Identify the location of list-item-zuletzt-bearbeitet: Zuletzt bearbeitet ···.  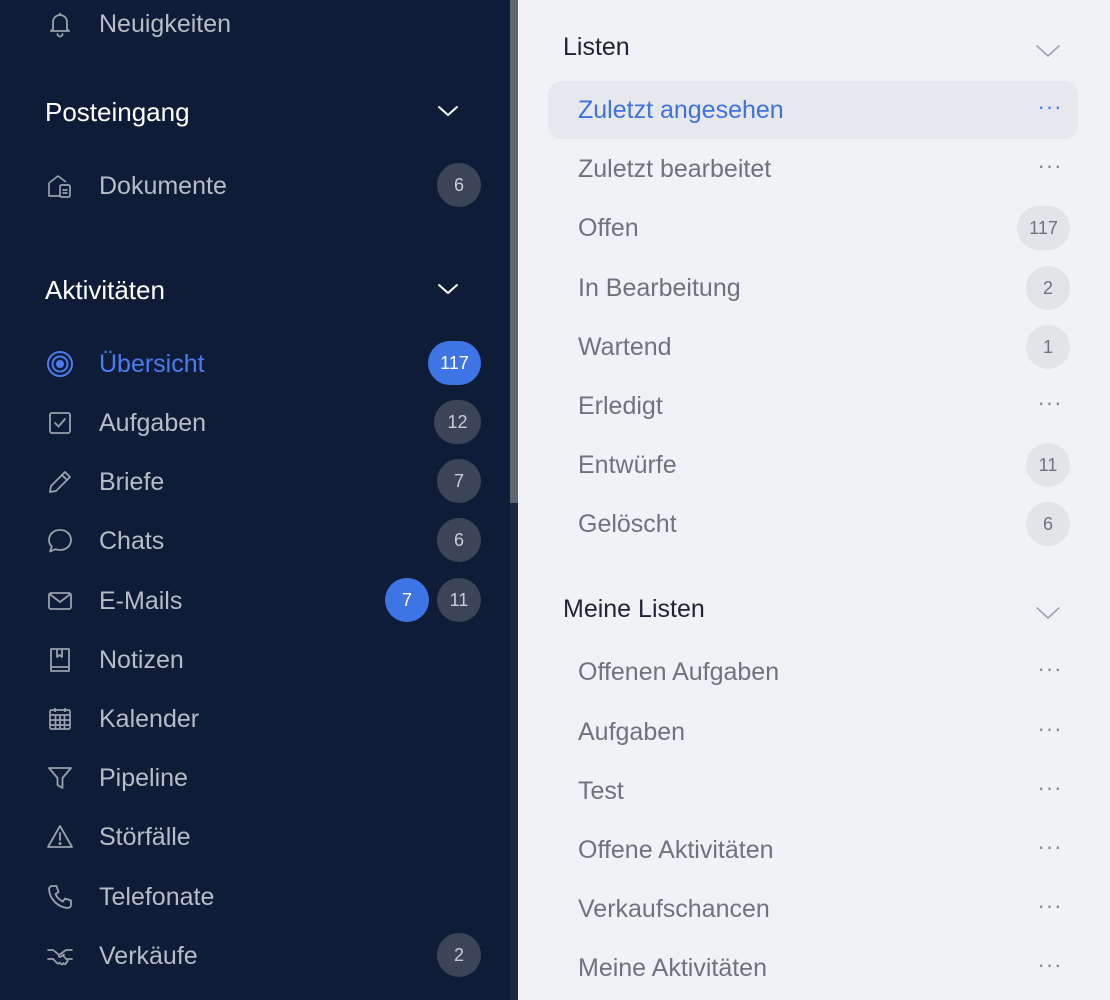
(813, 169).